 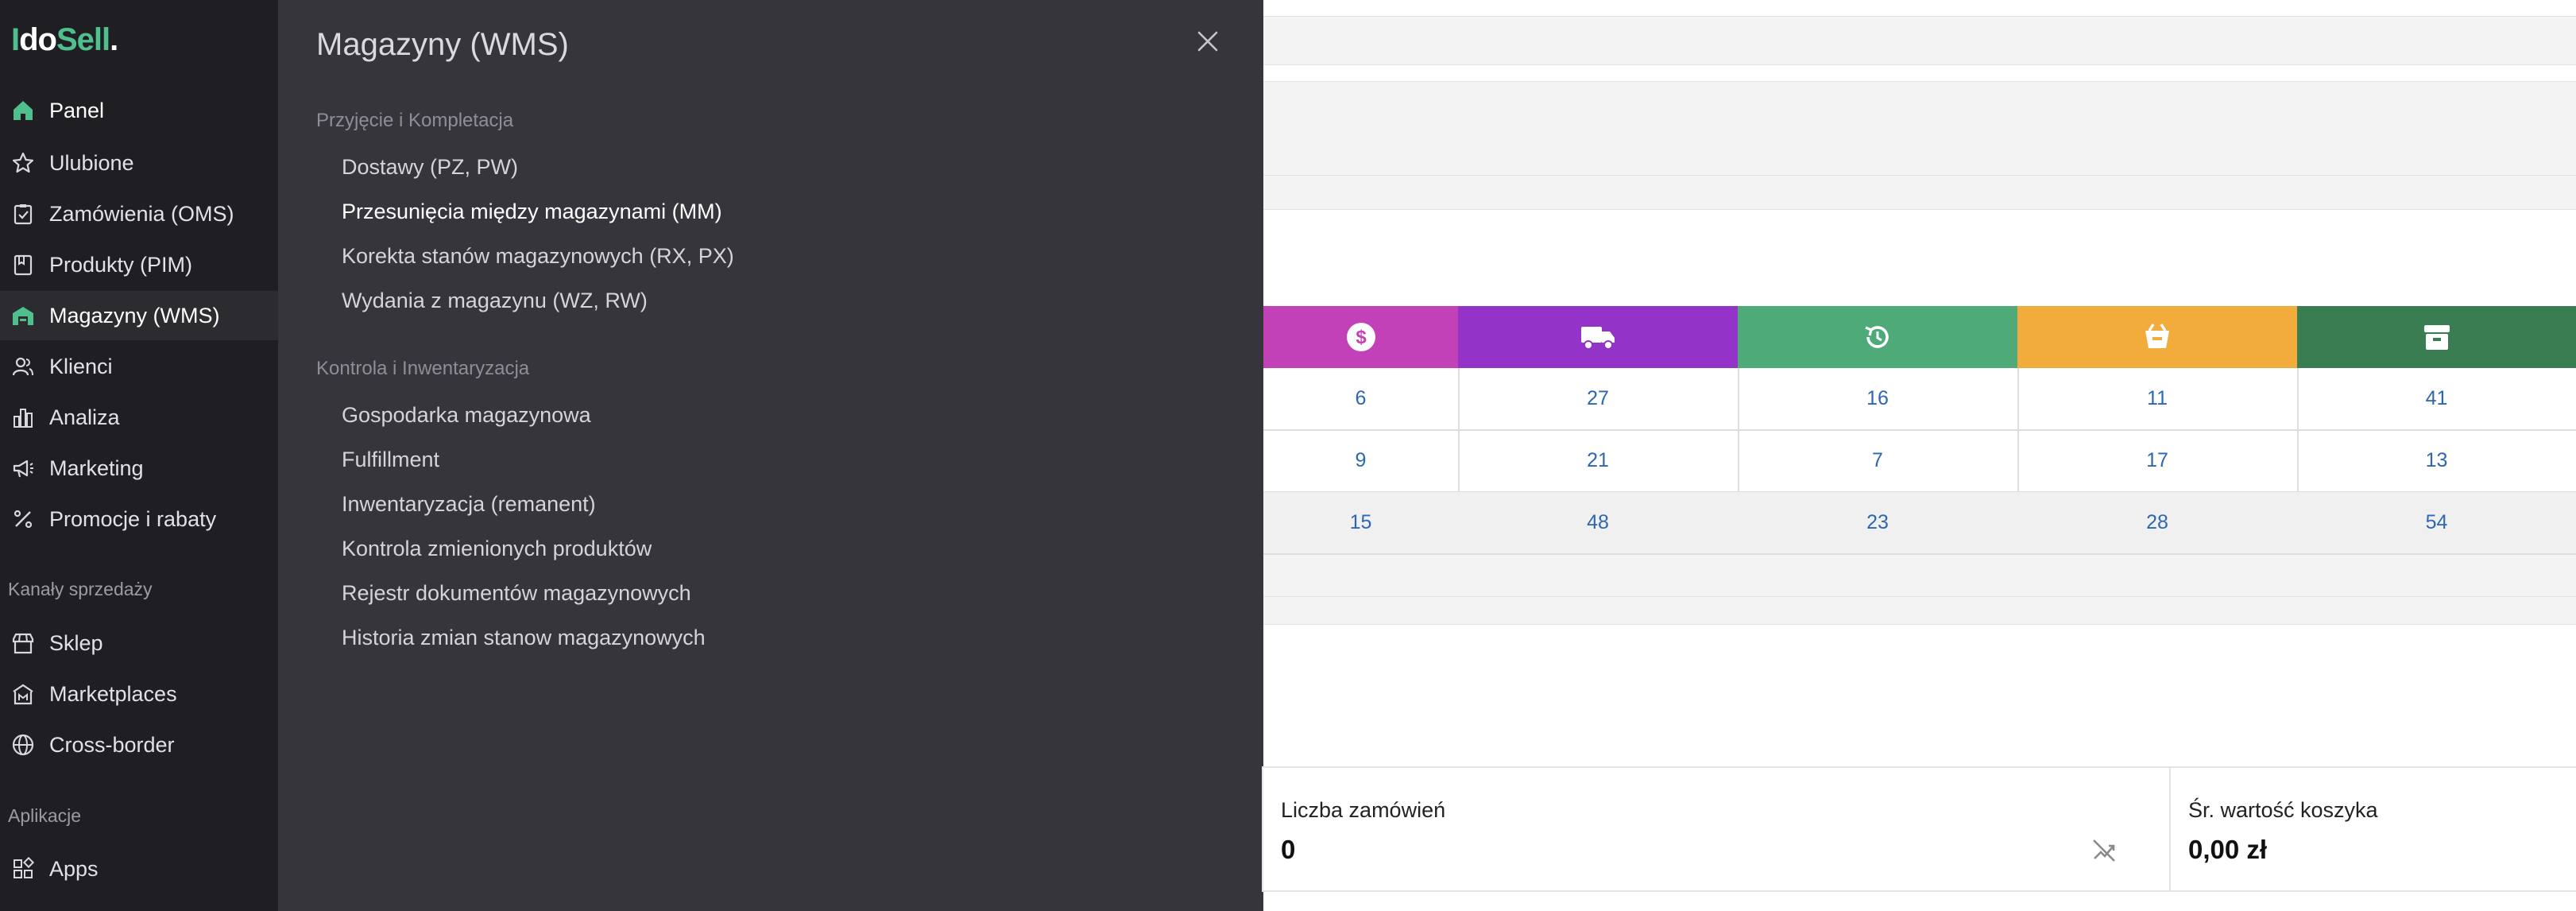 I want to click on submenu-group-control-title: Kontrola i Inwentaryzacja, so click(x=423, y=368).